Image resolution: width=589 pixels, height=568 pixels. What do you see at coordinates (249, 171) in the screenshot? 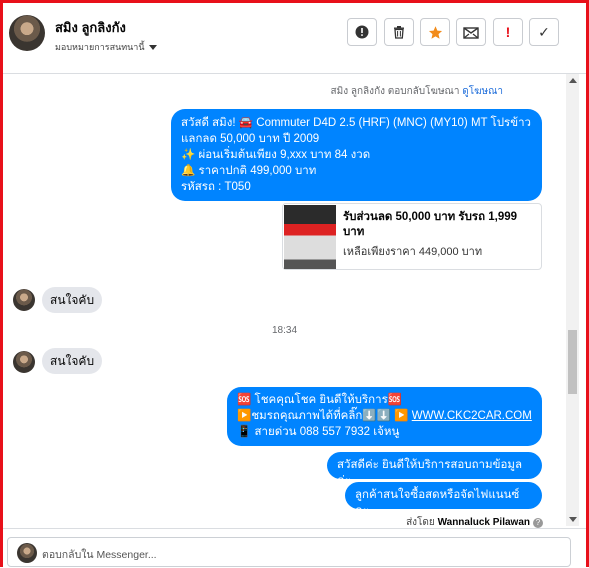
I see `ad-line-4: 🔔 ราคาปกติ 499,000 บาท` at bounding box center [249, 171].